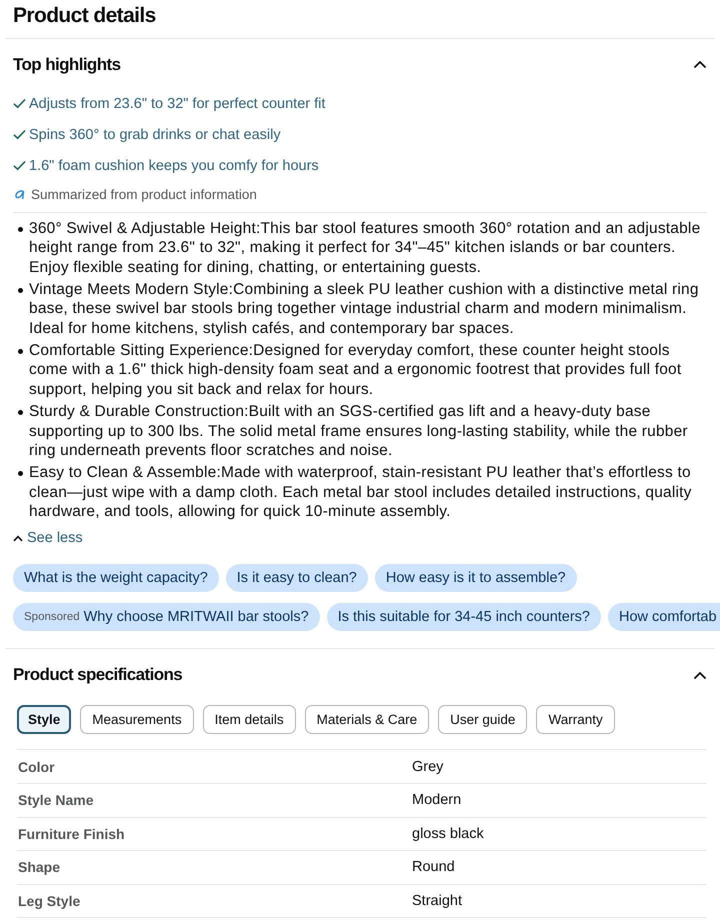 Image resolution: width=720 pixels, height=920 pixels. I want to click on feature-text: Comfortable Sitting Experience:Designed for everyday comfort, these counter height stools come with a 1.6" thick high-density foam seat and a ergonomic footrest that provides full foot support, helping you sit back and relax for hours., so click(355, 370).